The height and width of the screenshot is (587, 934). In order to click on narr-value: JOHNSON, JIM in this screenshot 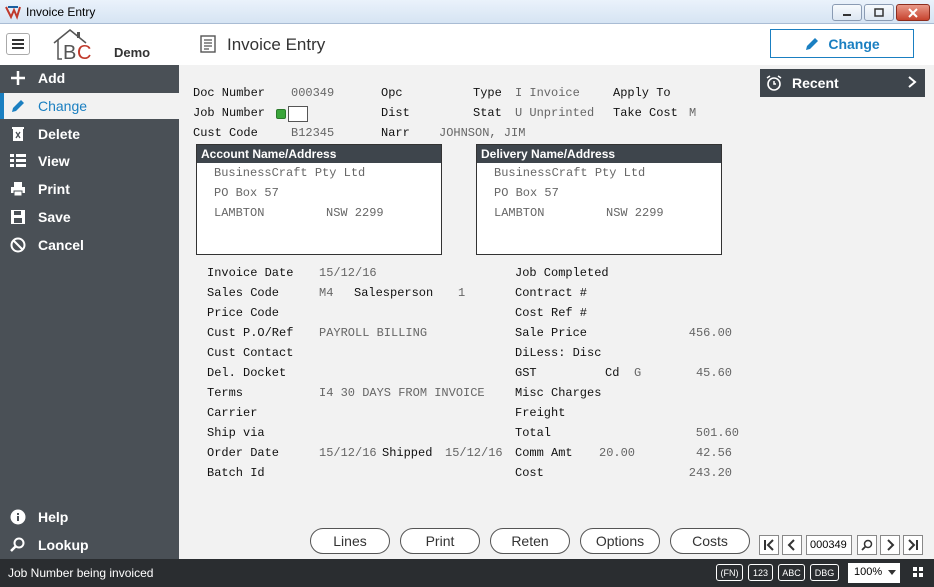, I will do `click(482, 133)`.